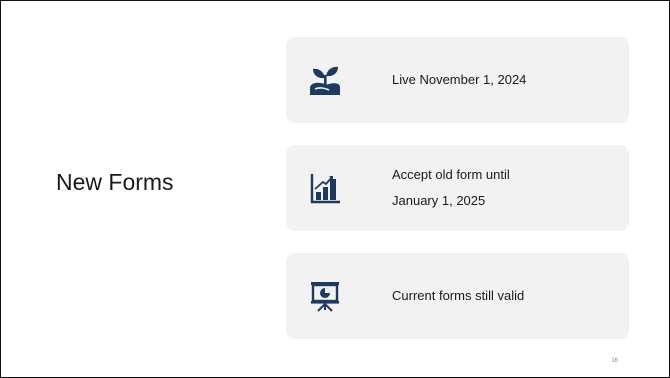  I want to click on bar-chart-growth-icon, so click(325, 188).